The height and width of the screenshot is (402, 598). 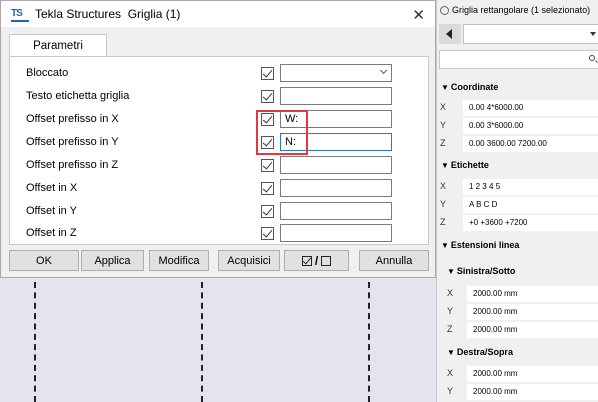 What do you see at coordinates (52, 188) in the screenshot?
I see `row-label: Offset in X` at bounding box center [52, 188].